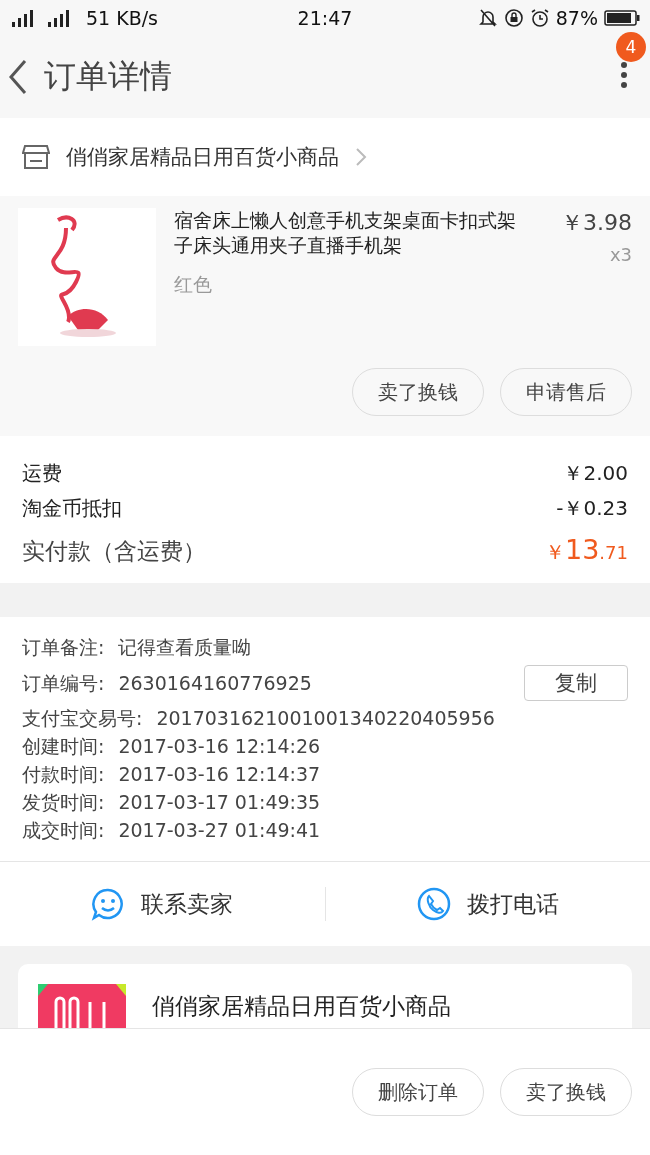 The width and height of the screenshot is (650, 1155). I want to click on total-currency: ￥, so click(555, 552).